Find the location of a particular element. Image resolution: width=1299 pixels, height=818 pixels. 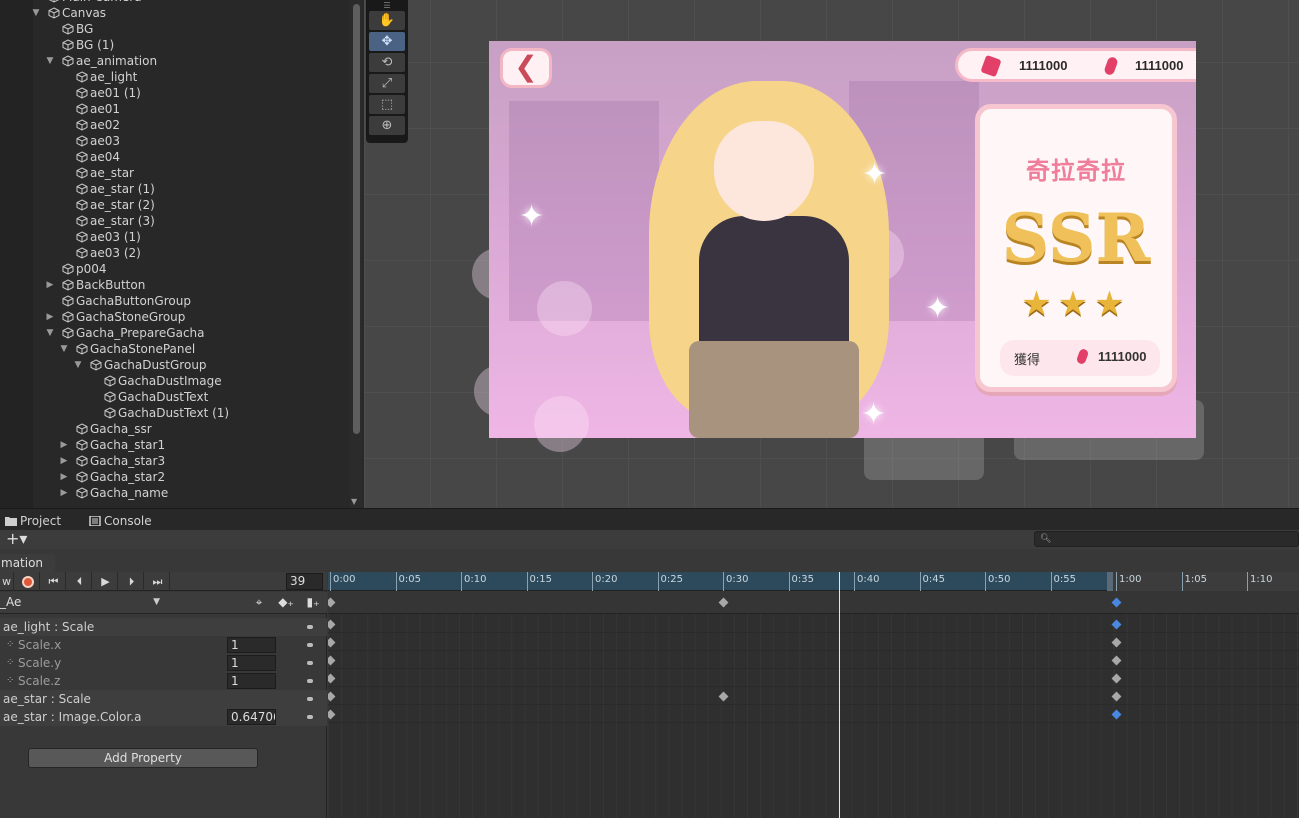

hierarchy-item: ae04 is located at coordinates (190, 157).